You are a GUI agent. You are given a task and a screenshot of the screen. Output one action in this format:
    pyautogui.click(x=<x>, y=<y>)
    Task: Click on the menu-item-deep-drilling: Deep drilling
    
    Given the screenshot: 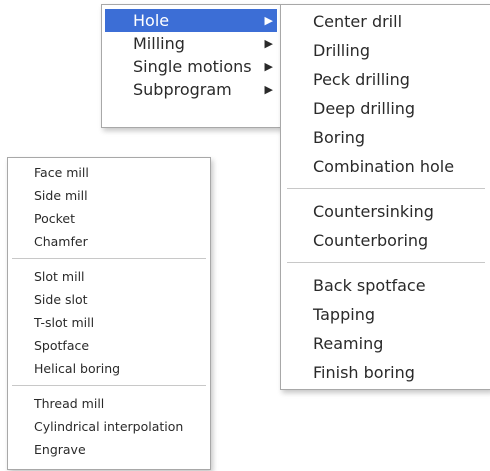 What is the action you would take?
    pyautogui.click(x=385, y=108)
    